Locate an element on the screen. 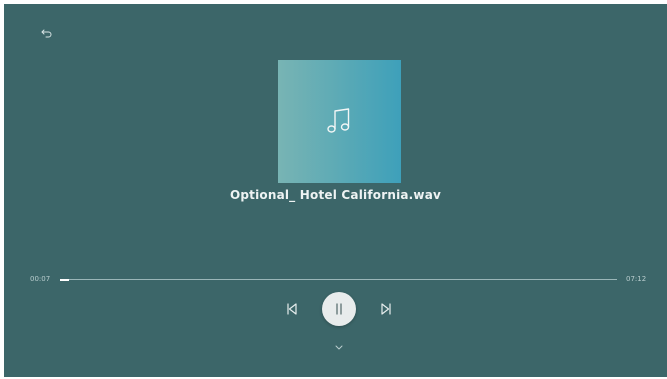  chevron-down-icon is located at coordinates (339, 347).